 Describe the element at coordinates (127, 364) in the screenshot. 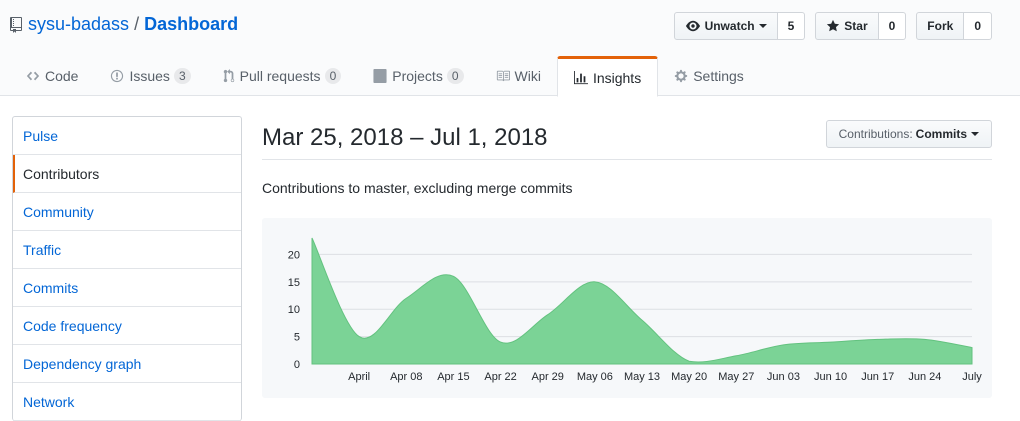

I see `sidebar-item-dependency-graph: Dependency graph` at that location.